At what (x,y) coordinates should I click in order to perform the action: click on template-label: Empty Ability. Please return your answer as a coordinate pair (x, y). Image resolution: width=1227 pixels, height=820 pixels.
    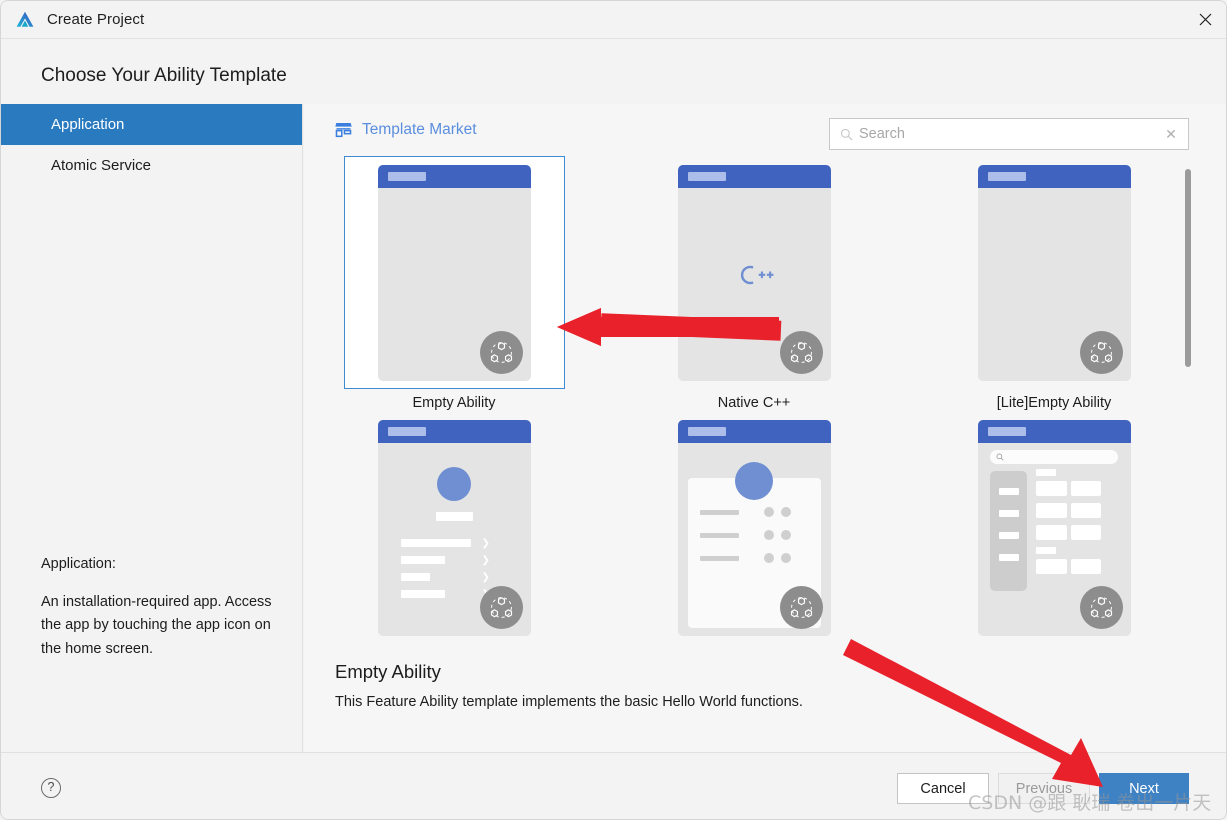
    Looking at the image, I should click on (454, 403).